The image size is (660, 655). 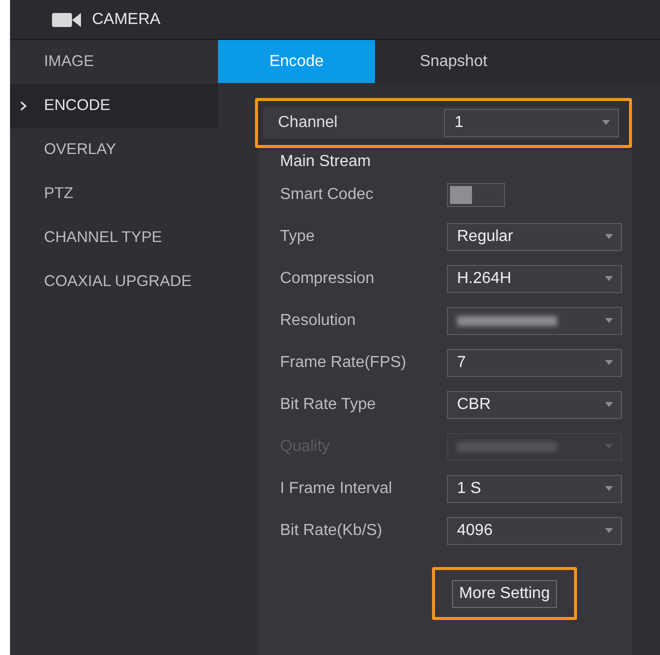 What do you see at coordinates (318, 321) in the screenshot?
I see `field-label: Resolution` at bounding box center [318, 321].